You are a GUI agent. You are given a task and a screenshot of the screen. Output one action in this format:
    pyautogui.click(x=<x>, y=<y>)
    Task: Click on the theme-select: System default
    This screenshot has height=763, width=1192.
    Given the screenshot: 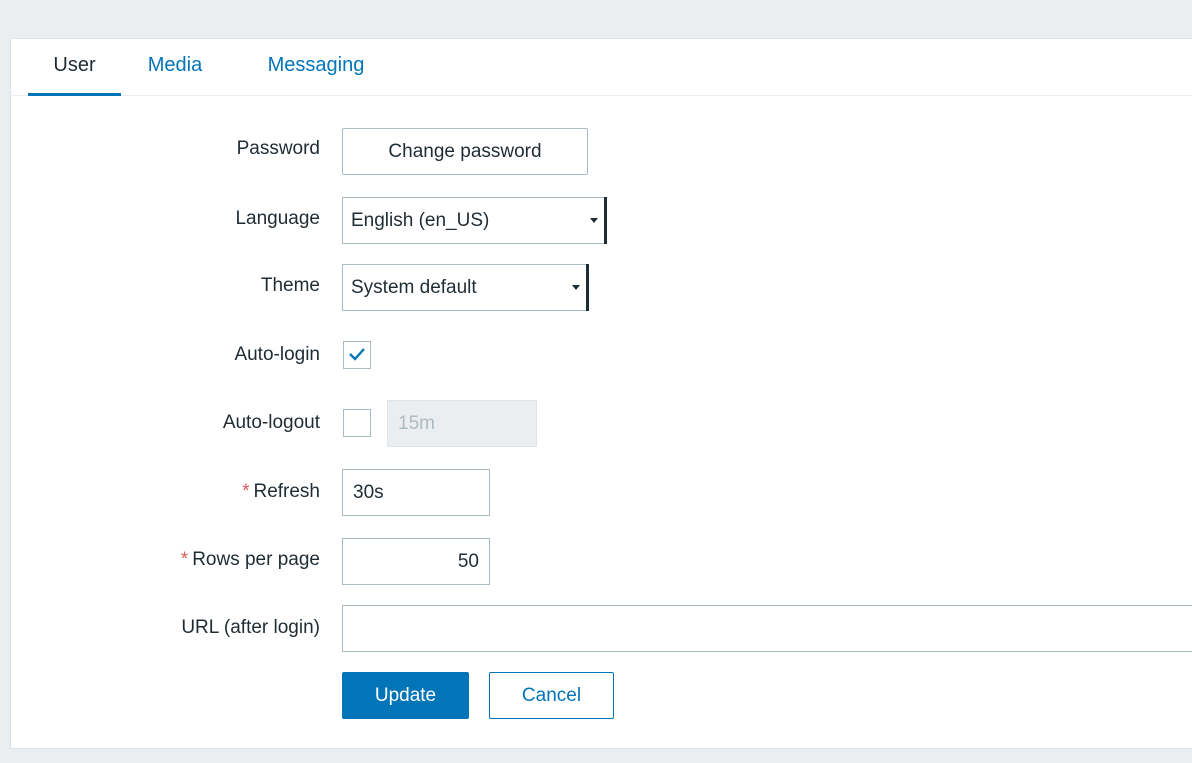 What is the action you would take?
    pyautogui.click(x=465, y=287)
    